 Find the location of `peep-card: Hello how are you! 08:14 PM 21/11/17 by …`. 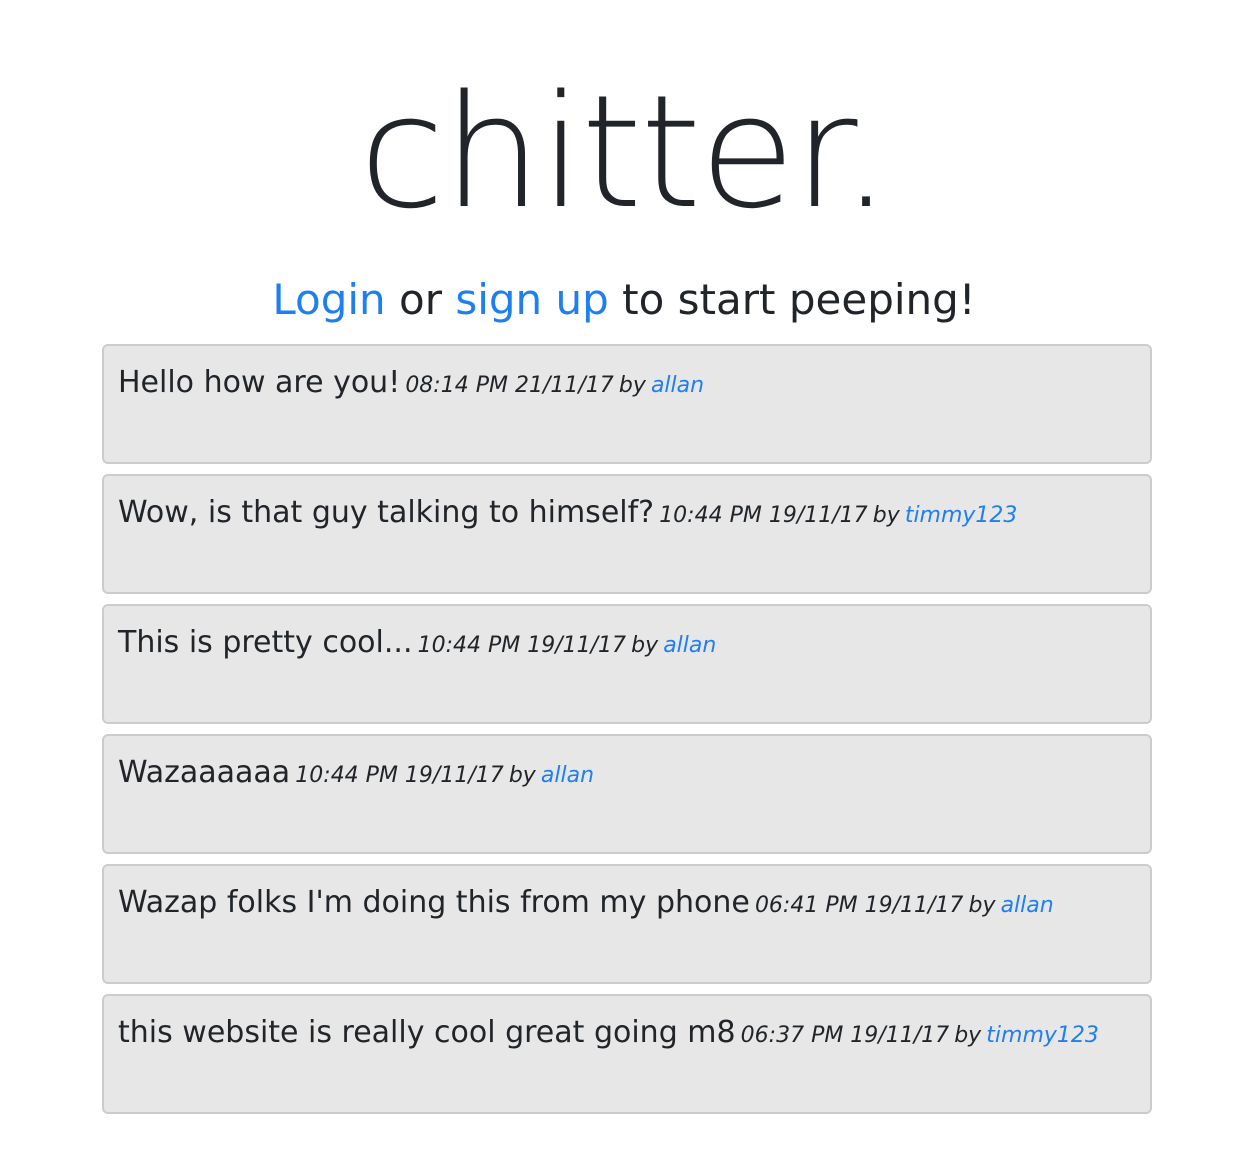

peep-card: Hello how are you! 08:14 PM 21/11/17 by … is located at coordinates (627, 404).